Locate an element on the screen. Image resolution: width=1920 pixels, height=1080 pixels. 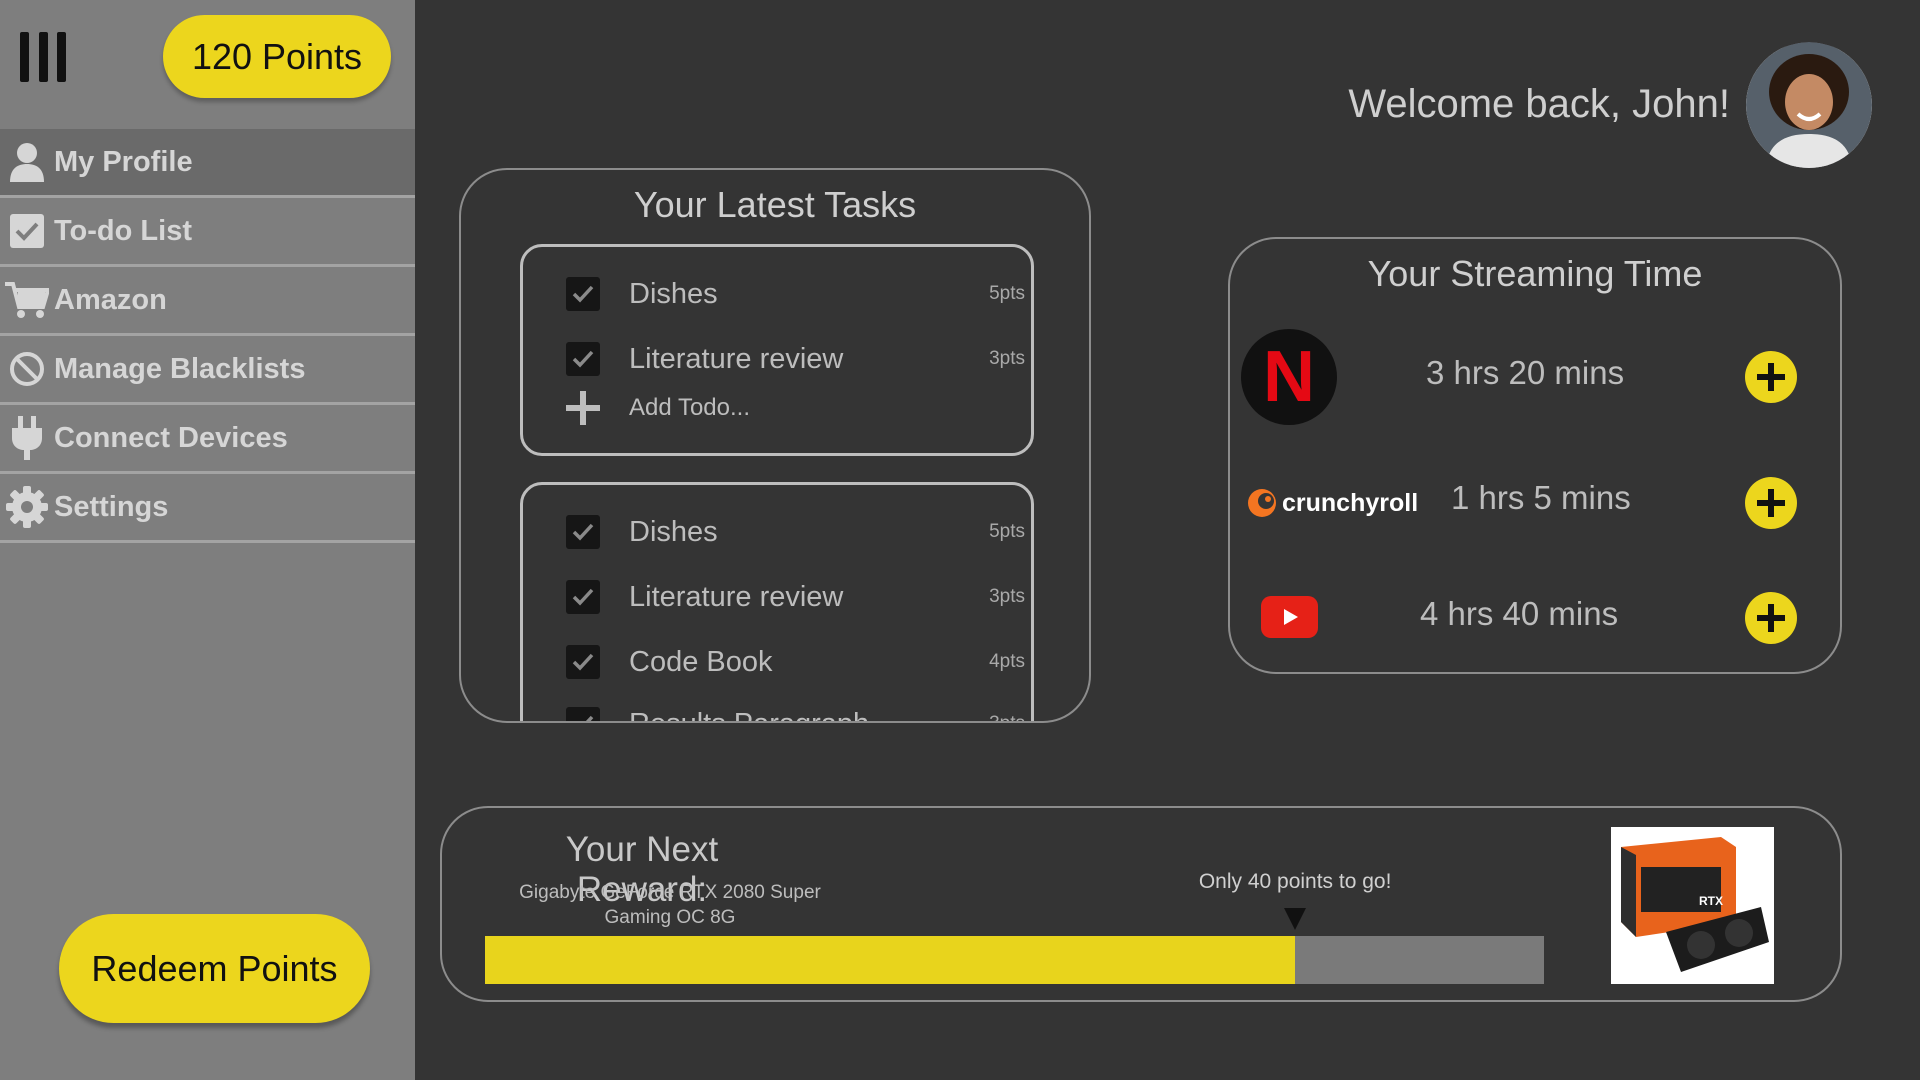
cart-icon is located at coordinates (27, 300).